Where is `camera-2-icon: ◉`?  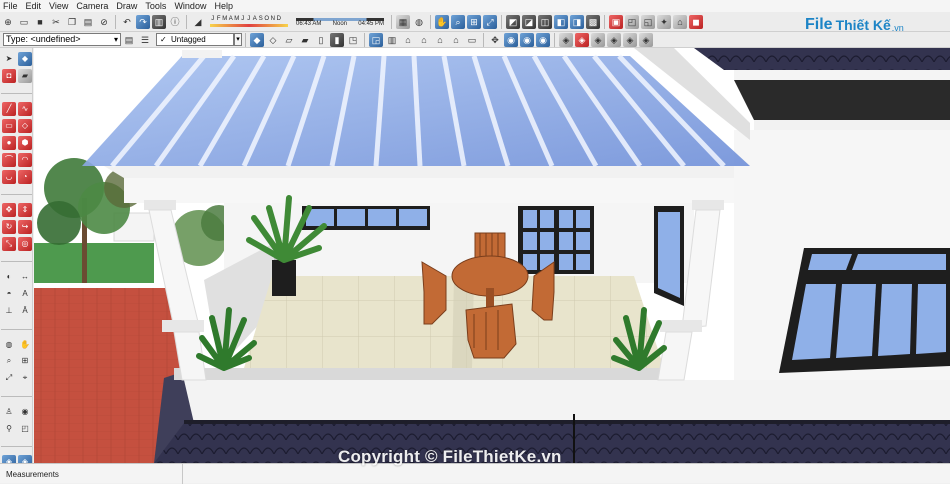
camera-2-icon: ◉ is located at coordinates (527, 39).